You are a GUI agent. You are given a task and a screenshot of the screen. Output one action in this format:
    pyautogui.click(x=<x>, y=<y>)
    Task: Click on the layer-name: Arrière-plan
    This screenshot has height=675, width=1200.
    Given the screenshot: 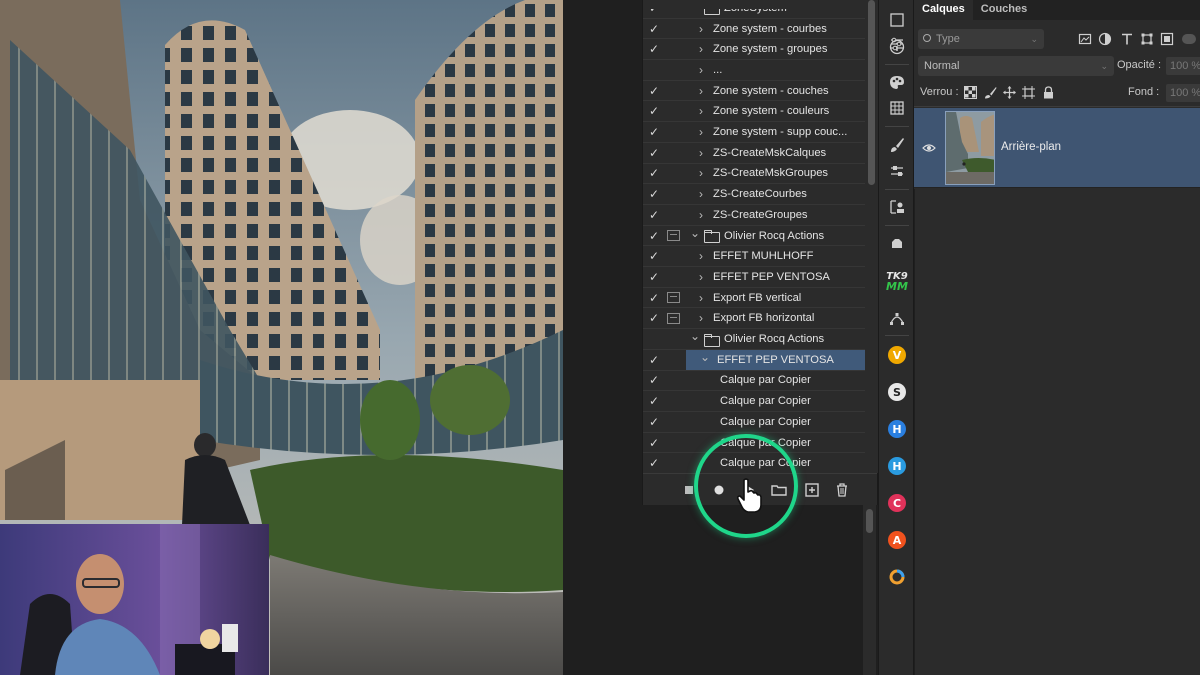 What is the action you would take?
    pyautogui.click(x=1031, y=147)
    